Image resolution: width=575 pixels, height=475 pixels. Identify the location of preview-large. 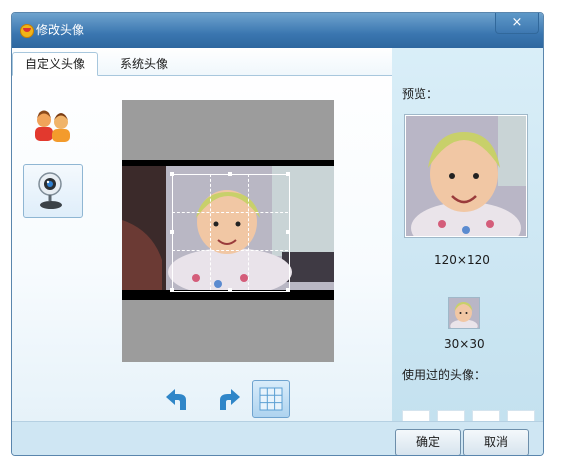
(466, 184).